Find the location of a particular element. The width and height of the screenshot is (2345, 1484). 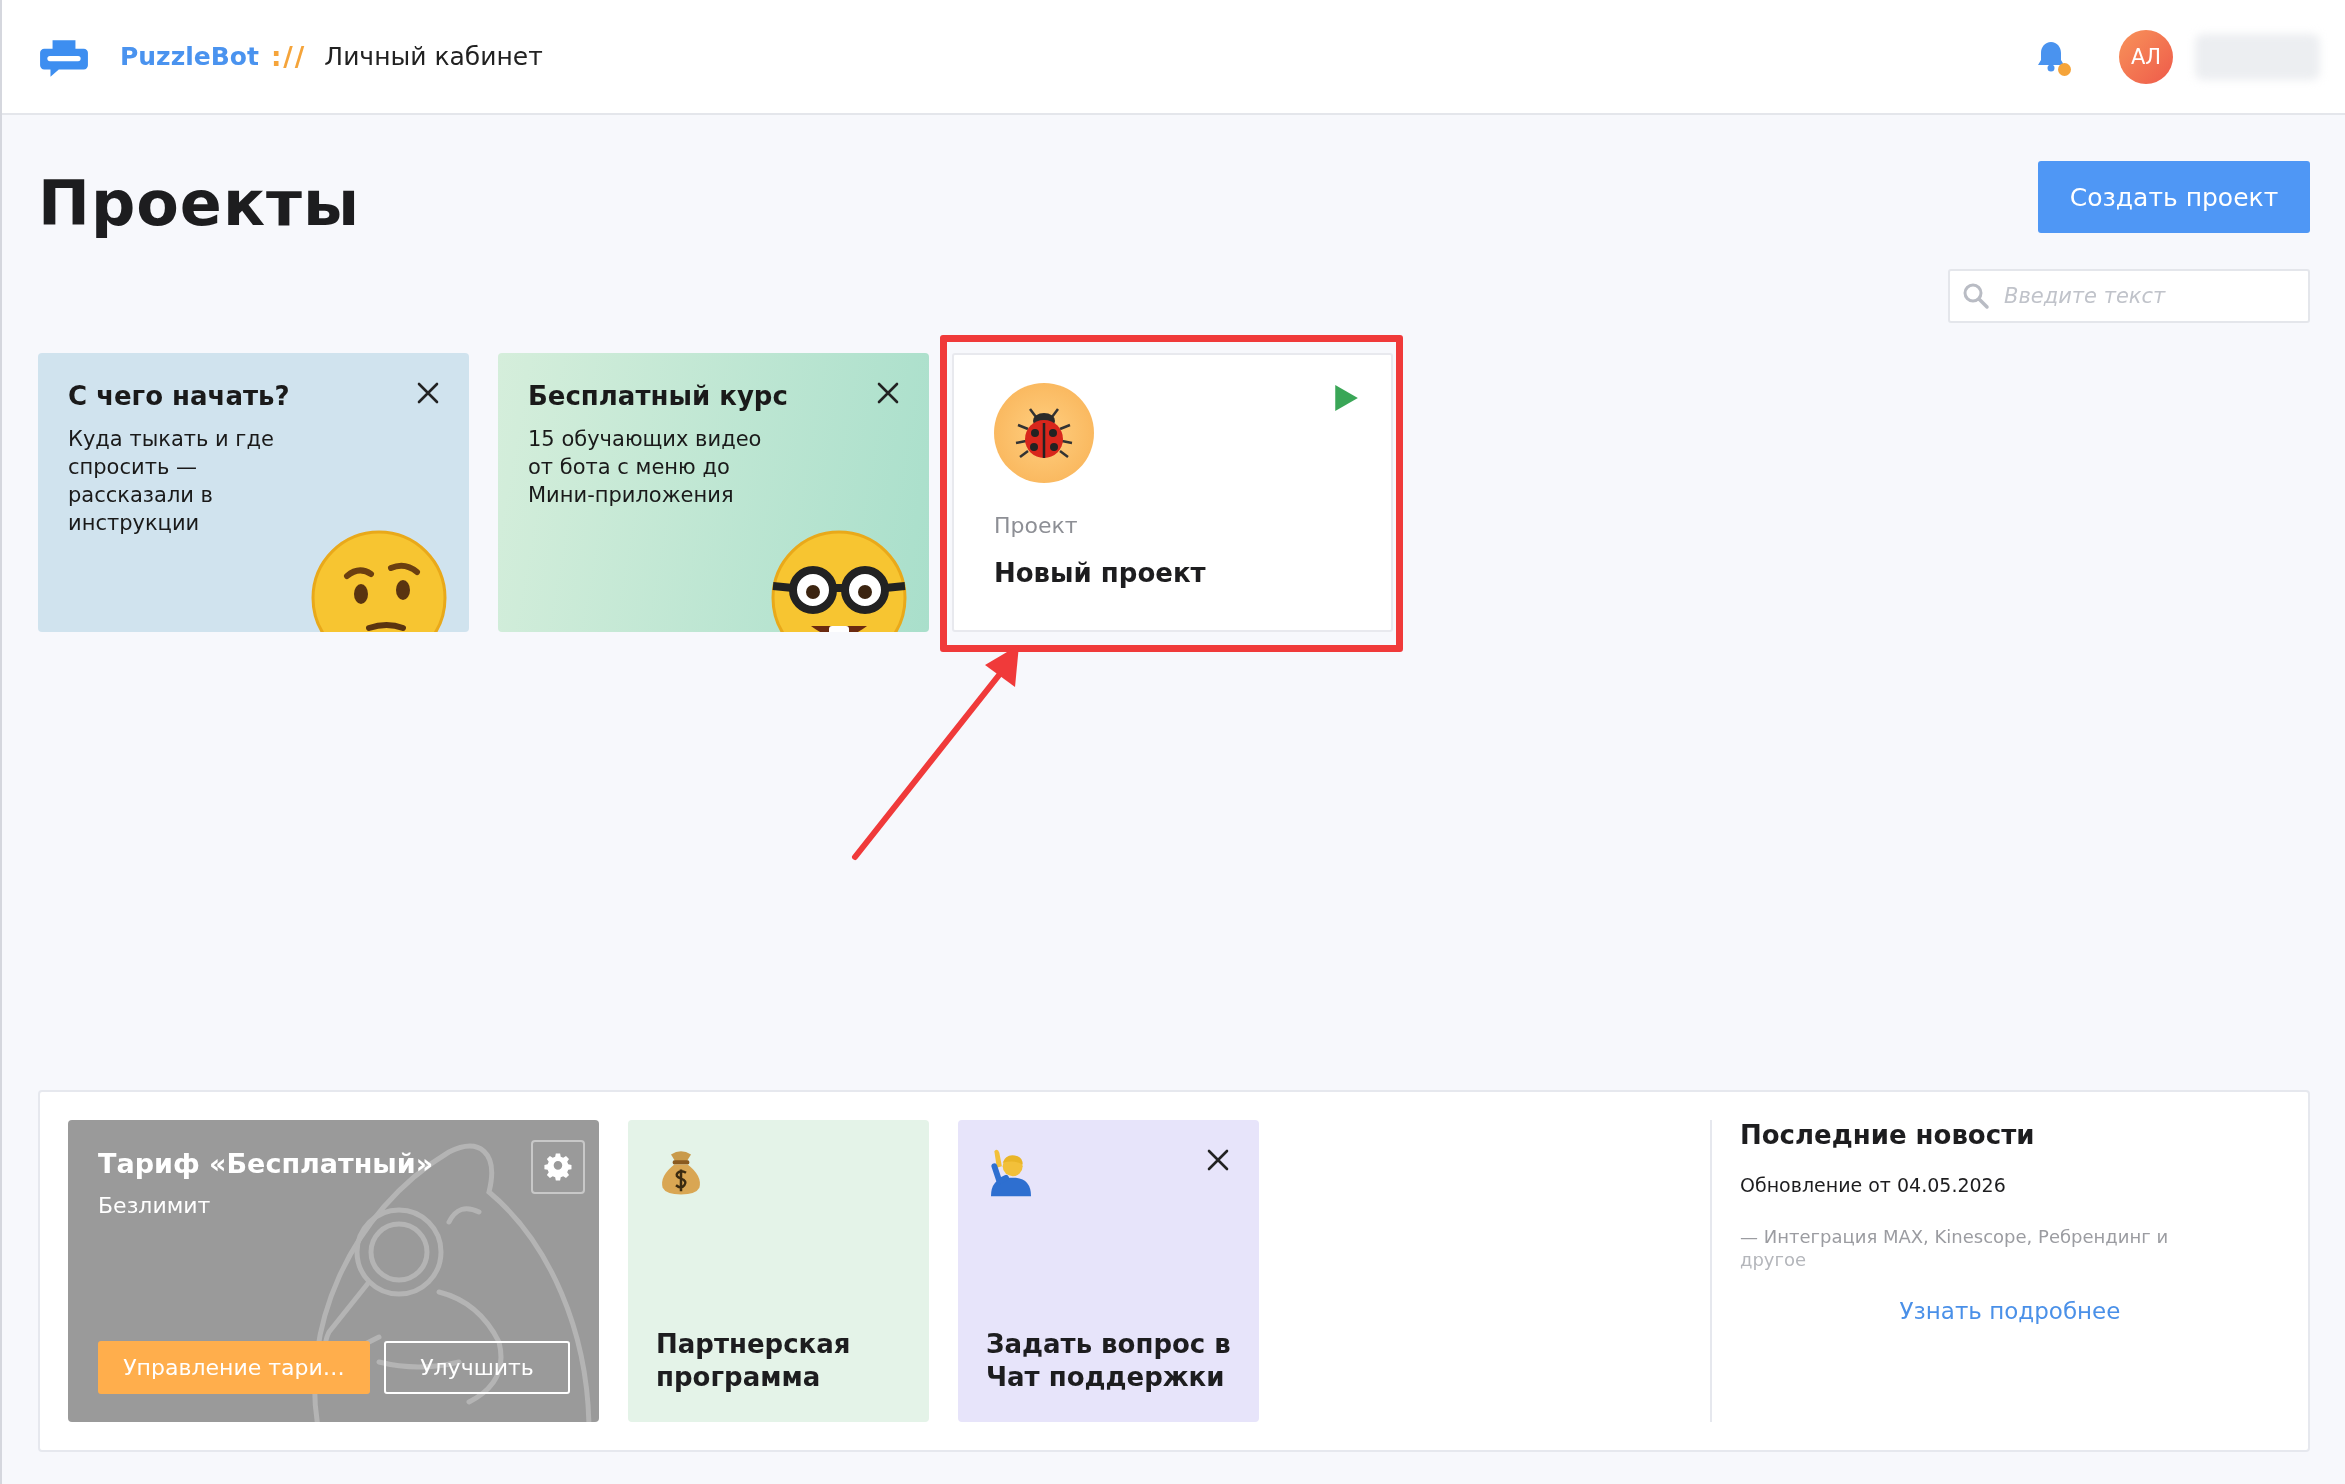

settings-button is located at coordinates (558, 1167).